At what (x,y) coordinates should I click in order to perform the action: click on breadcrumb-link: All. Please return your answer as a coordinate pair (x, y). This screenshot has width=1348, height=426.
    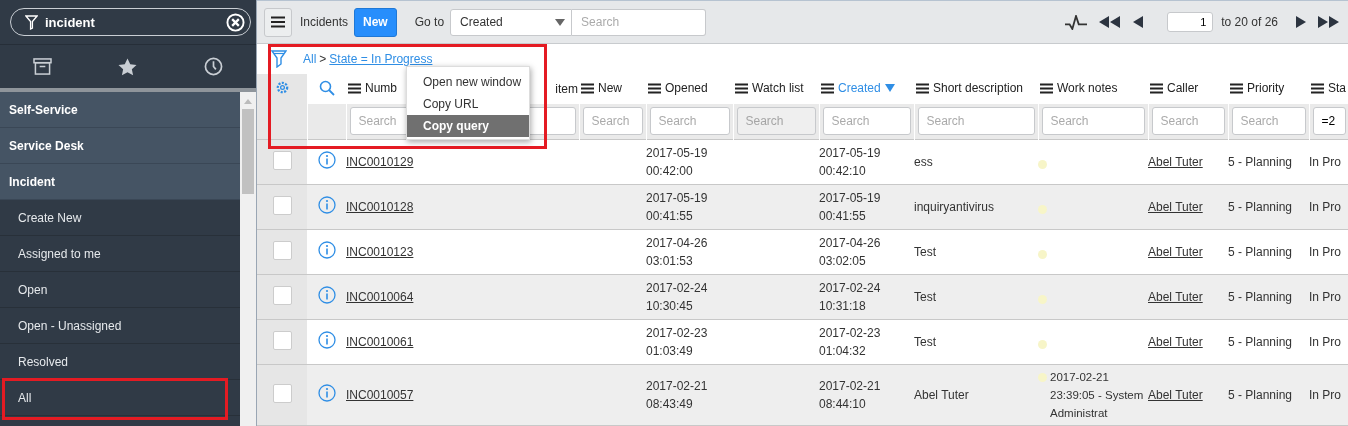
    Looking at the image, I should click on (310, 59).